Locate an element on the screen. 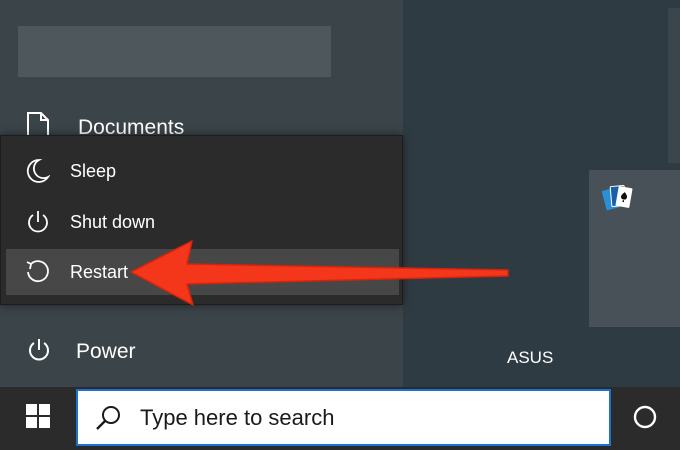 This screenshot has width=680, height=450. cortana-circle-icon is located at coordinates (645, 419).